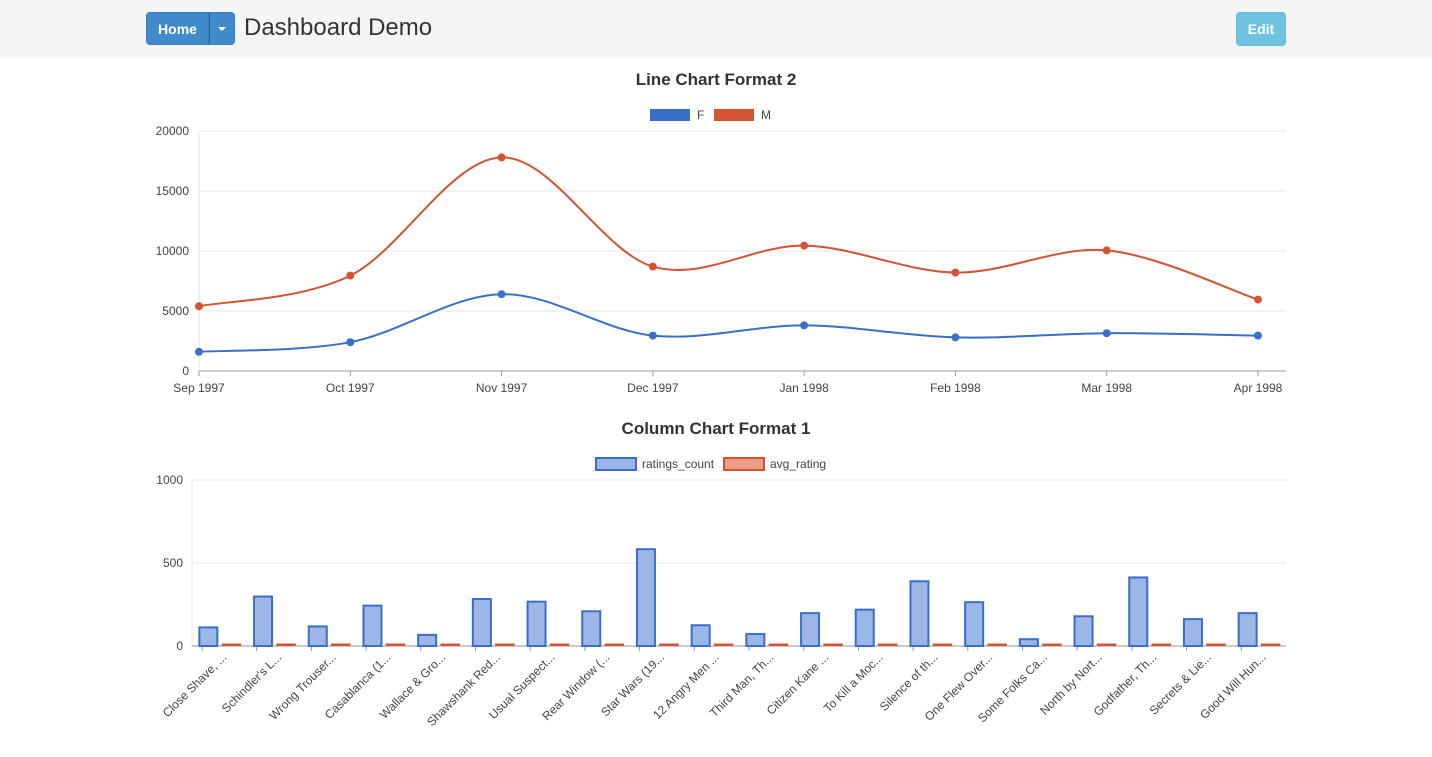 This screenshot has width=1432, height=757. I want to click on x-tick-label: Apr 1998, so click(1258, 388).